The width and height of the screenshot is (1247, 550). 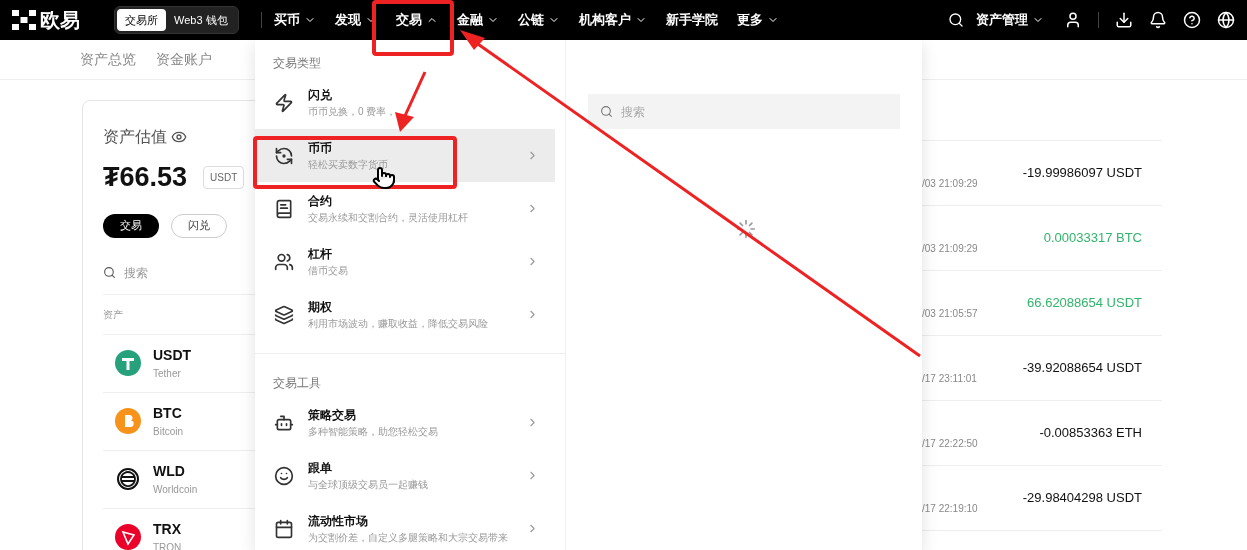 What do you see at coordinates (284, 261) in the screenshot?
I see `people-icon` at bounding box center [284, 261].